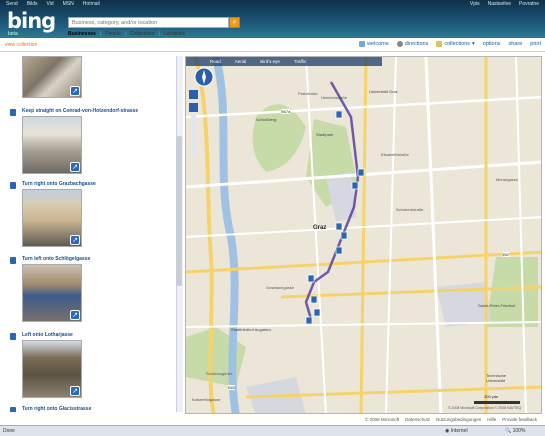 The image size is (545, 436). I want to click on map-label: Technische Universität, so click(496, 378).